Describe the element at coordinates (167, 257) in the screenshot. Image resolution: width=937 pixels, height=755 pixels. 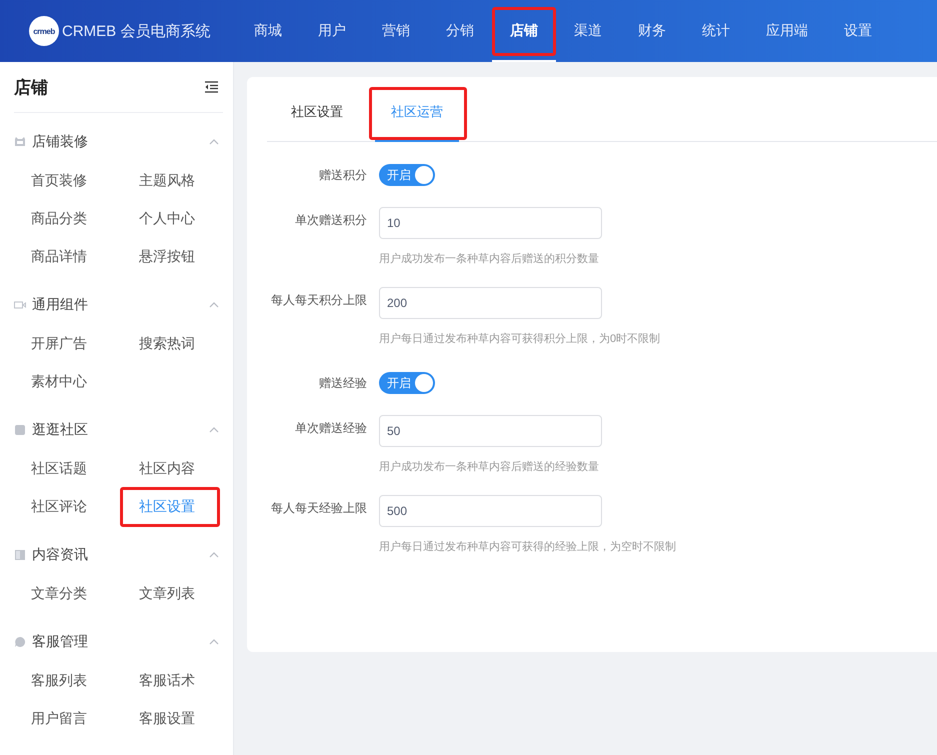
I see `menu-item: 悬浮按钮` at that location.